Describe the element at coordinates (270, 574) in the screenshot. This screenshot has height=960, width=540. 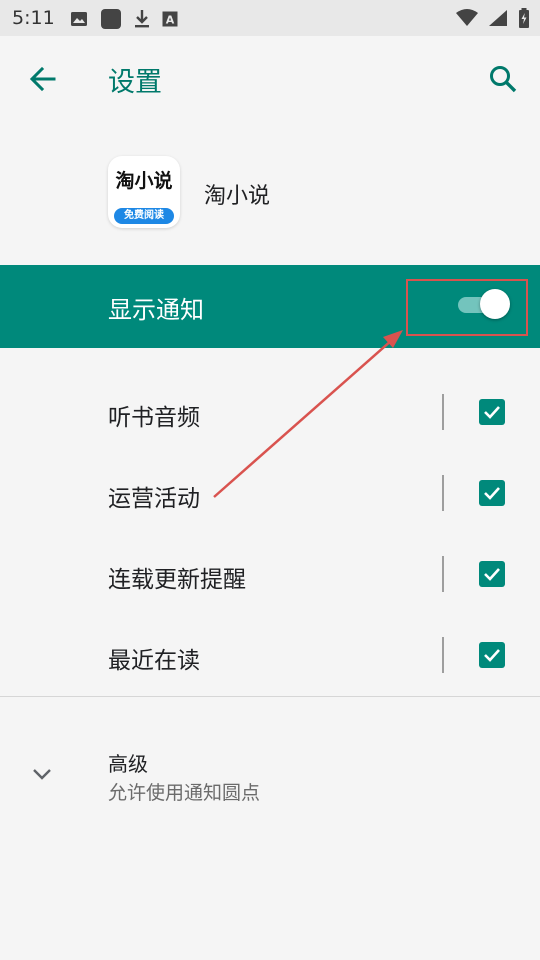
I see `channel-row-serial-updates: 连载更新提醒` at that location.